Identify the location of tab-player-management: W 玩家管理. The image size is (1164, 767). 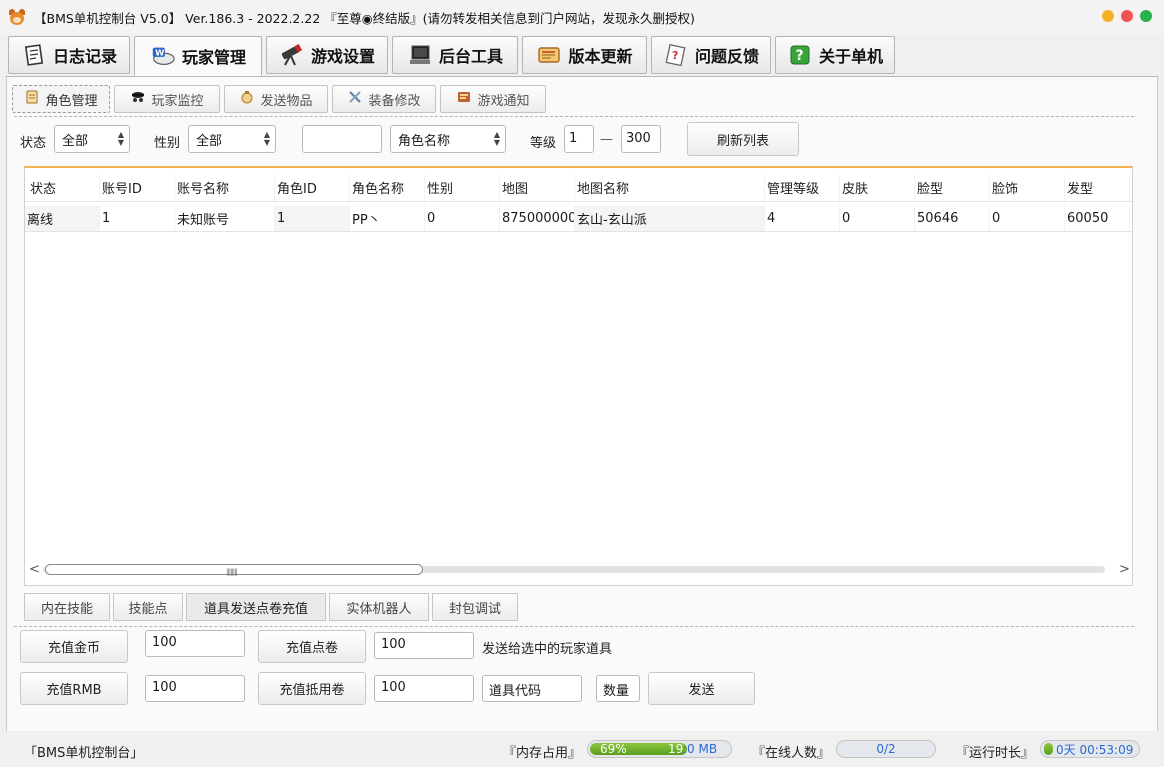
(198, 56).